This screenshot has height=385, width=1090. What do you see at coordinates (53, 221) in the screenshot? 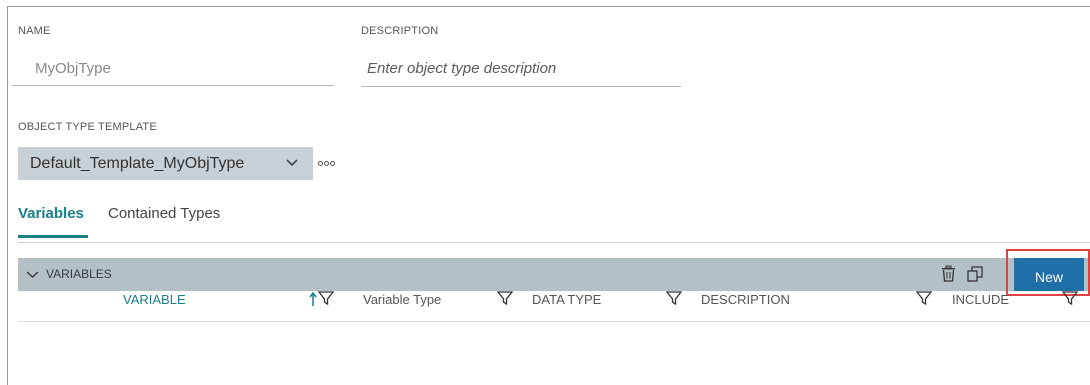
I see `tab-variables: Variables` at bounding box center [53, 221].